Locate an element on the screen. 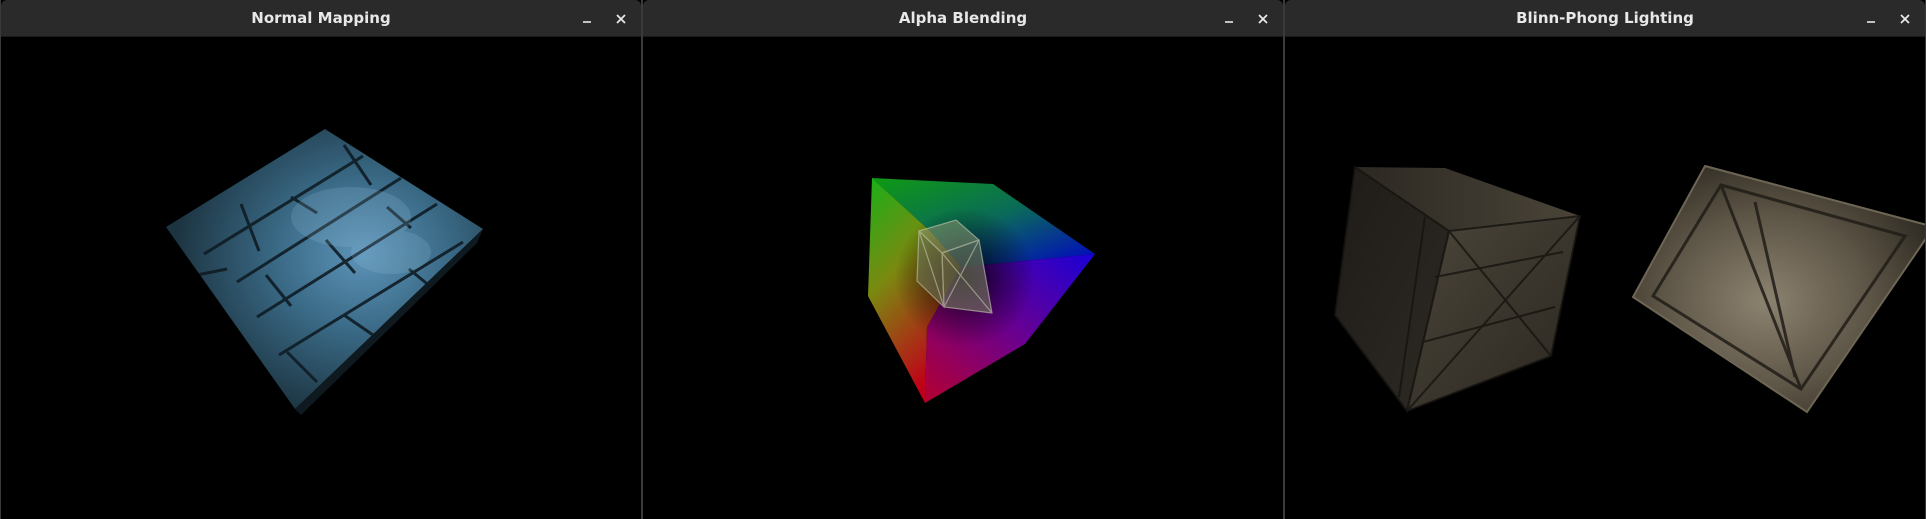 Image resolution: width=1926 pixels, height=519 pixels. window-title: Alpha Blending is located at coordinates (963, 18).